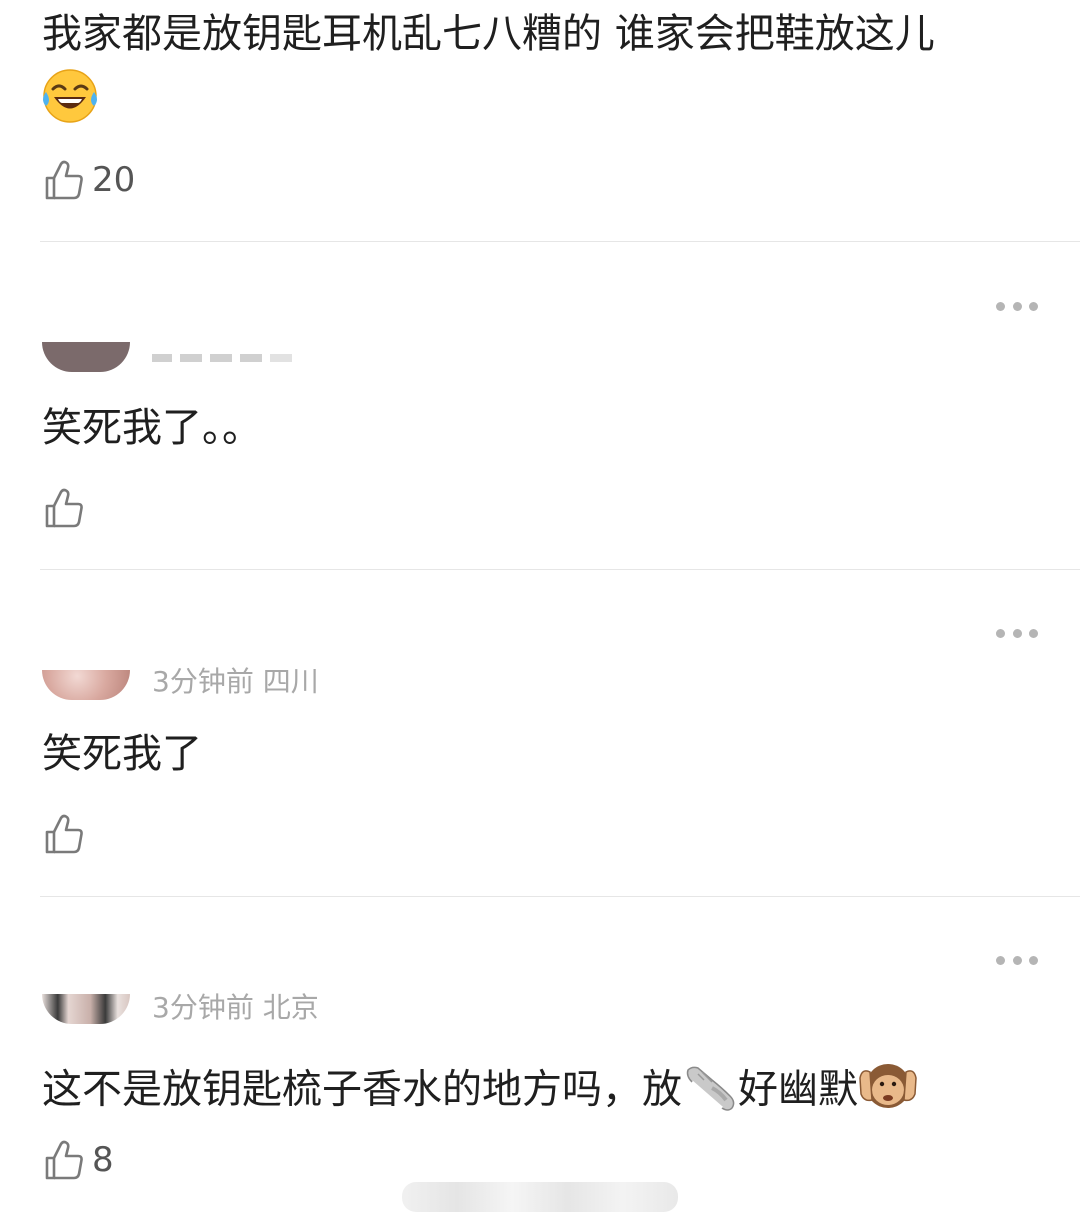 The width and height of the screenshot is (1080, 1223). I want to click on sneaker-icon, so click(710, 1091).